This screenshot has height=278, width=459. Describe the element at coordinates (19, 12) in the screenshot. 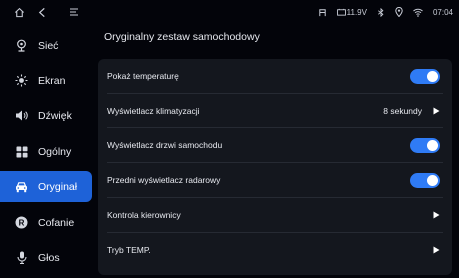

I see `home-icon` at that location.